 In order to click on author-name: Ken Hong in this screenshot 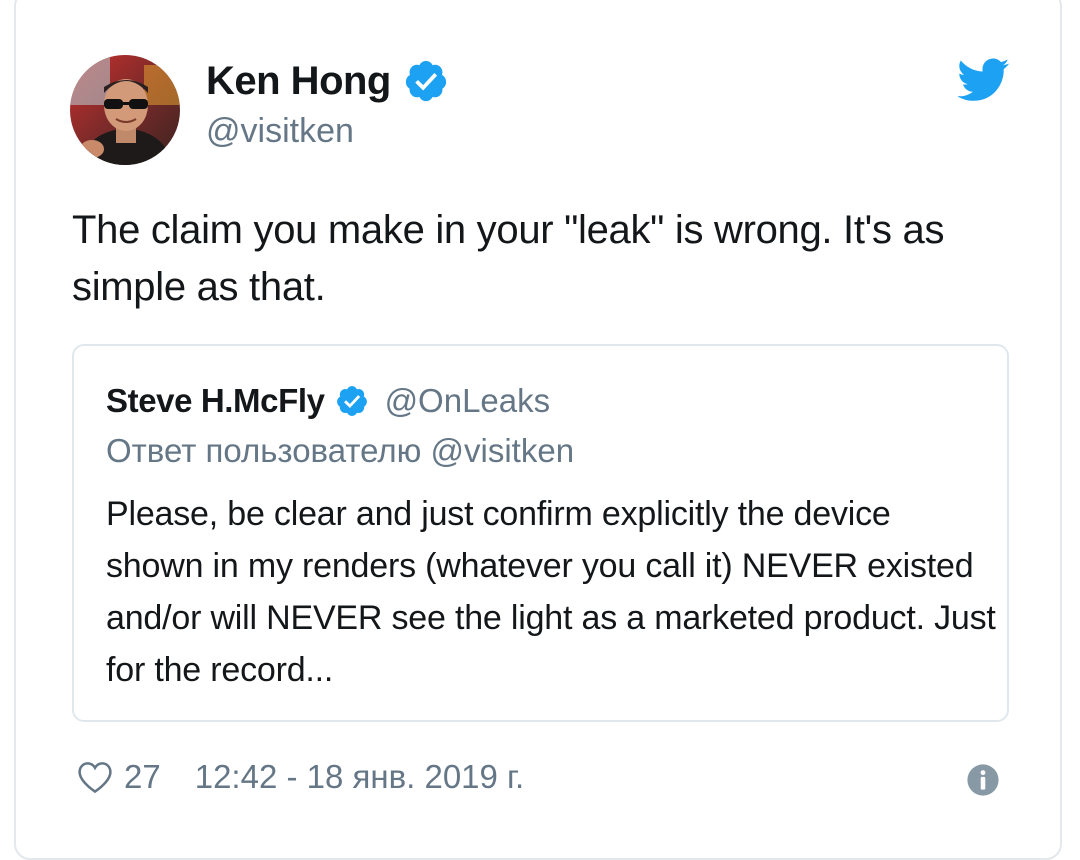, I will do `click(298, 81)`.